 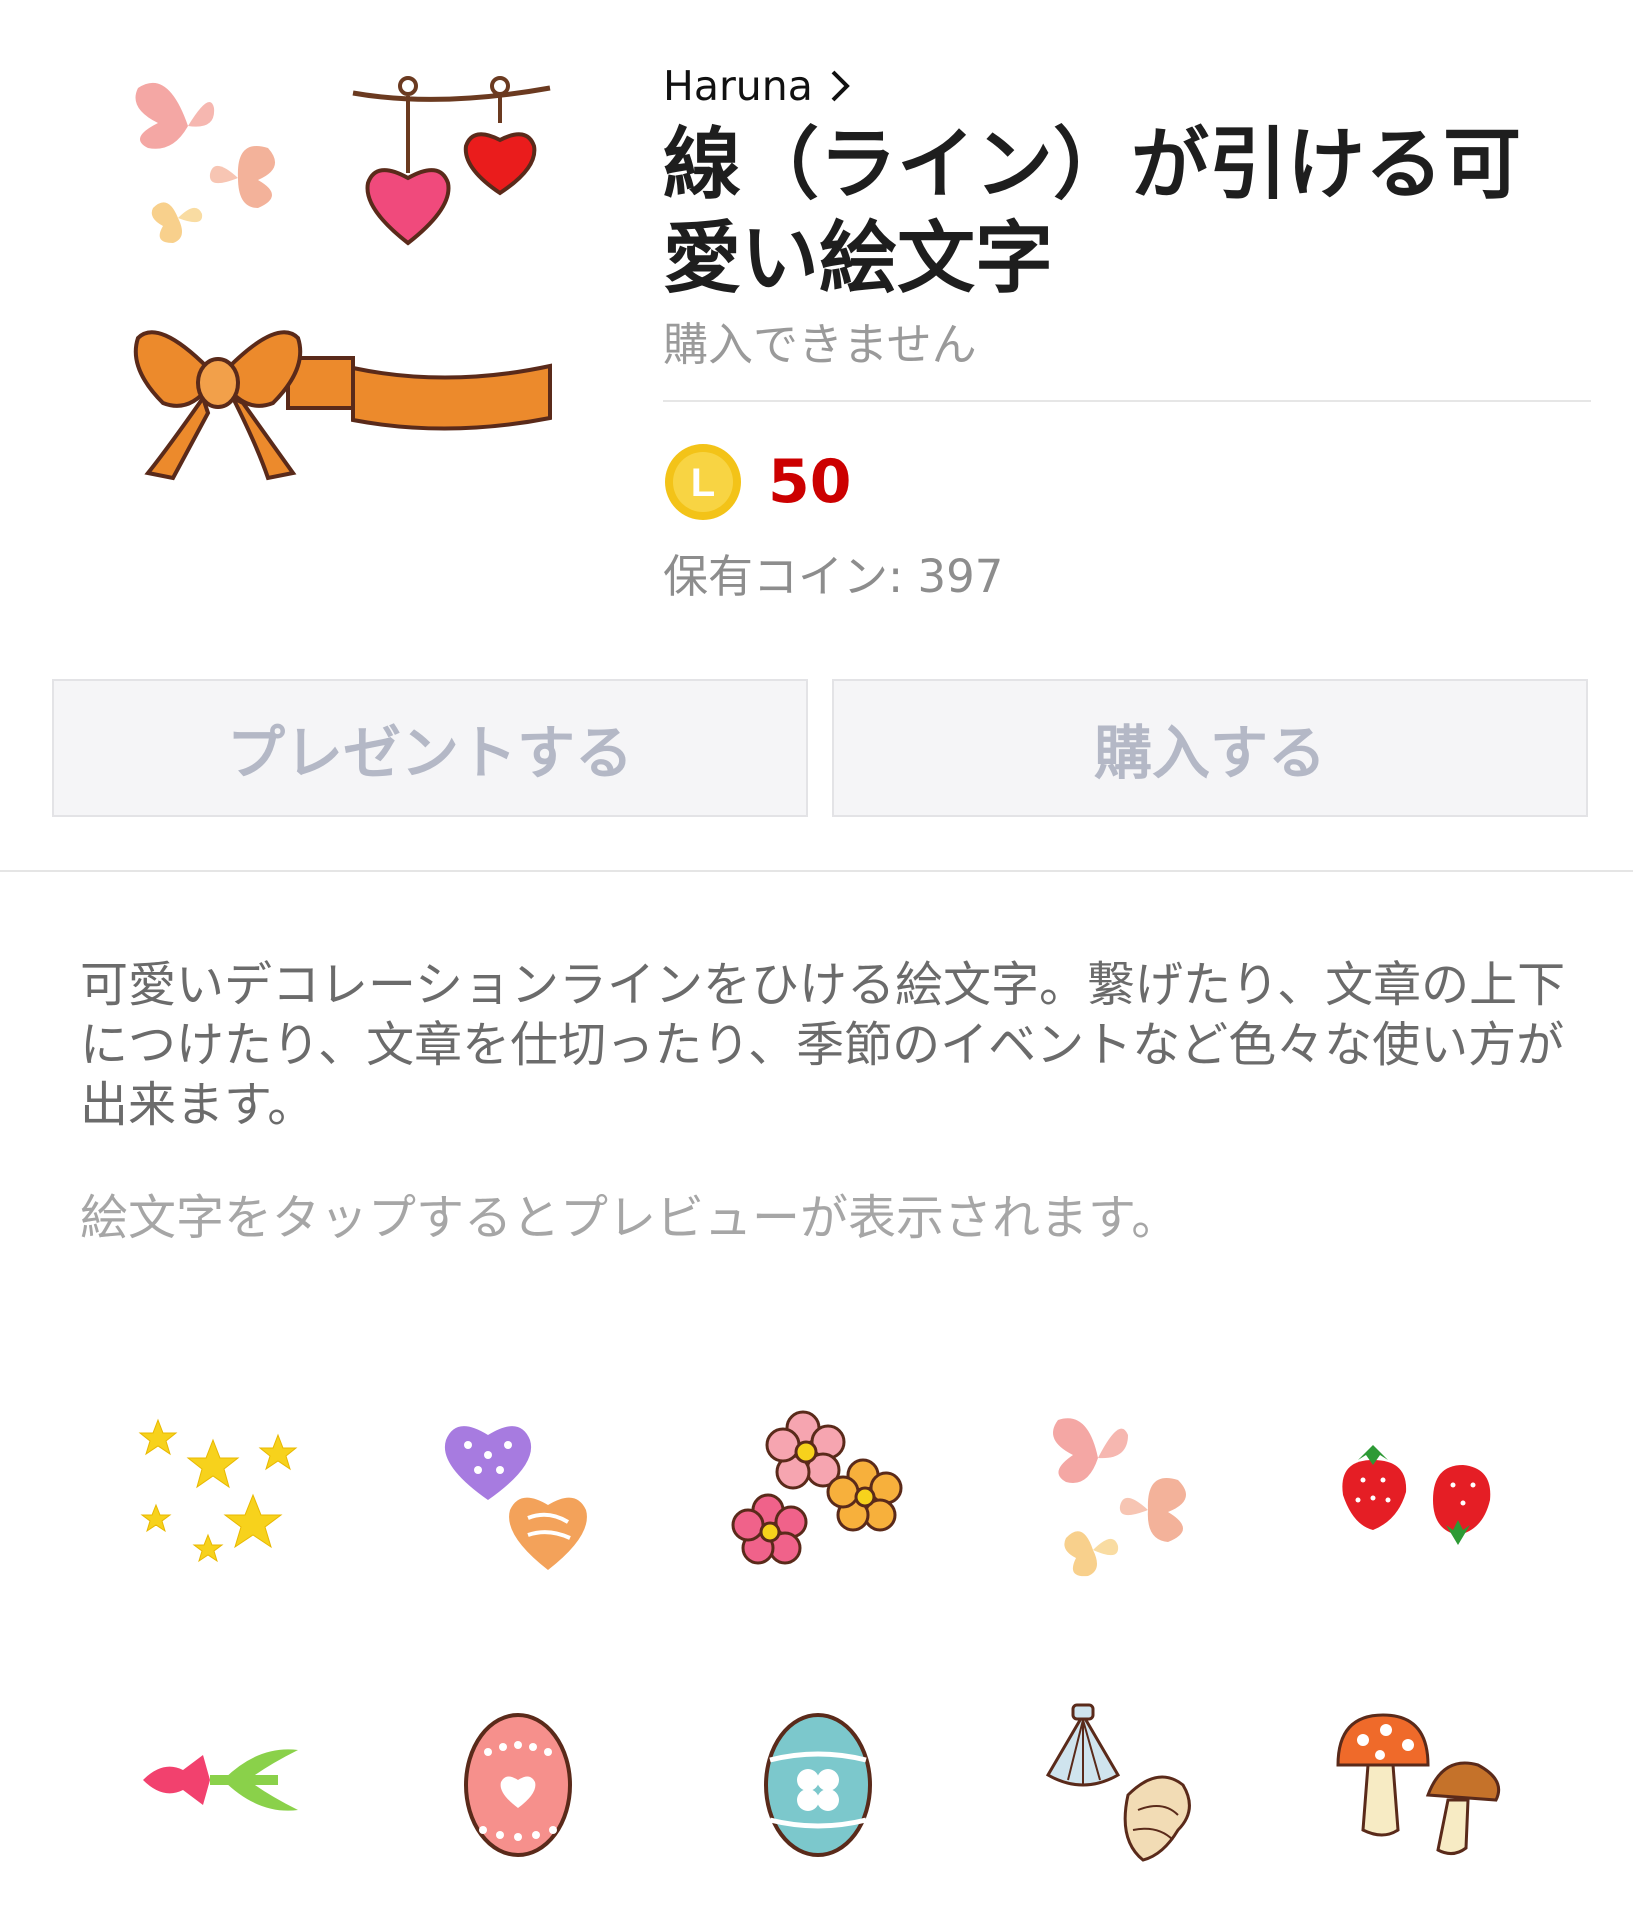 I want to click on author-link: Haruna, so click(x=759, y=86).